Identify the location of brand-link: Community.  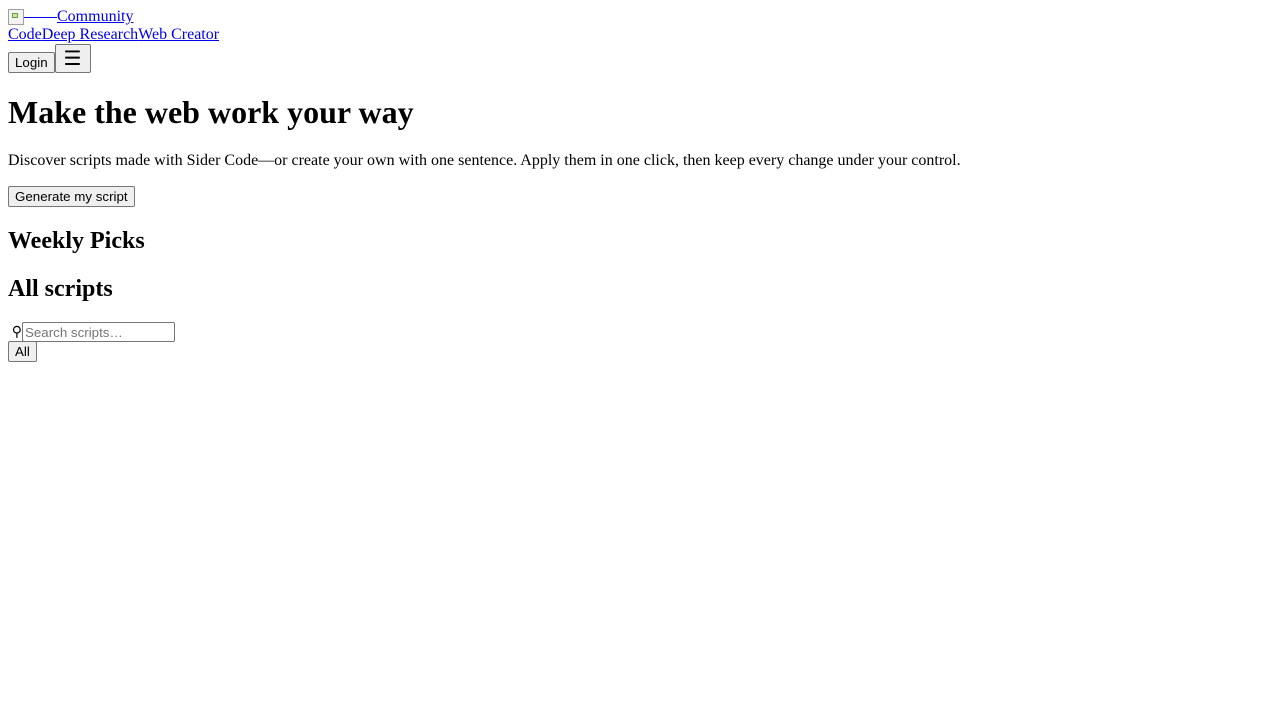
(70, 17).